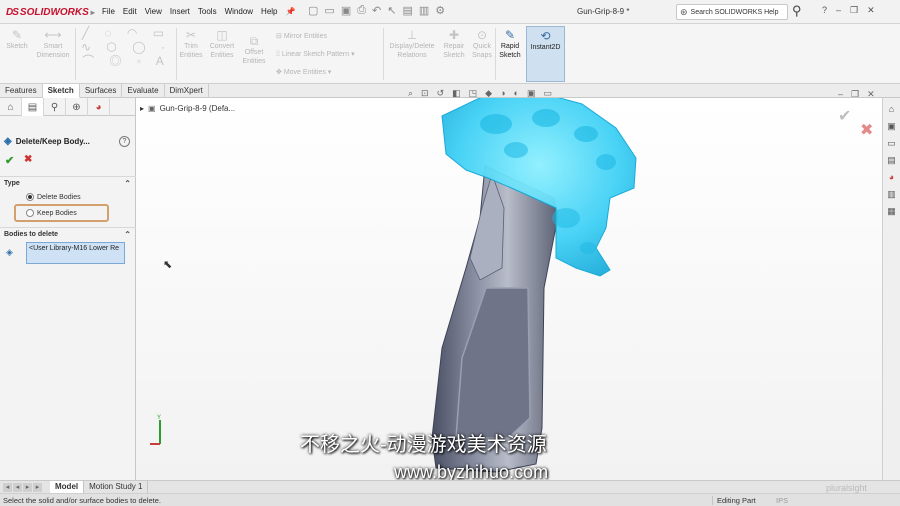  Describe the element at coordinates (892, 126) in the screenshot. I see `design-library-icon: ▣` at that location.